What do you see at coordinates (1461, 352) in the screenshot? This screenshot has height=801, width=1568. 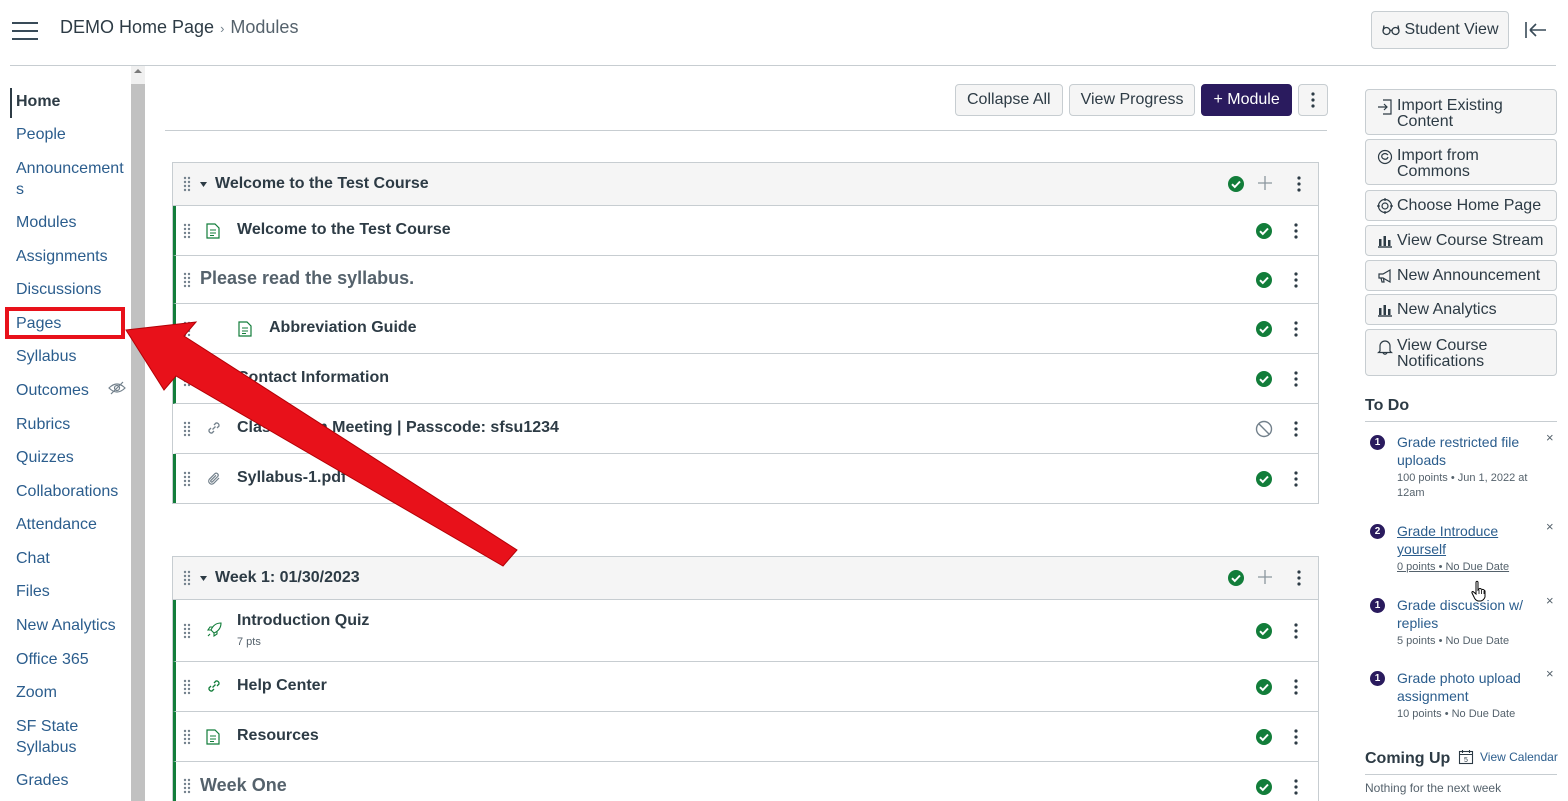 I see `view-course-notifications-button: View Course Notifications` at bounding box center [1461, 352].